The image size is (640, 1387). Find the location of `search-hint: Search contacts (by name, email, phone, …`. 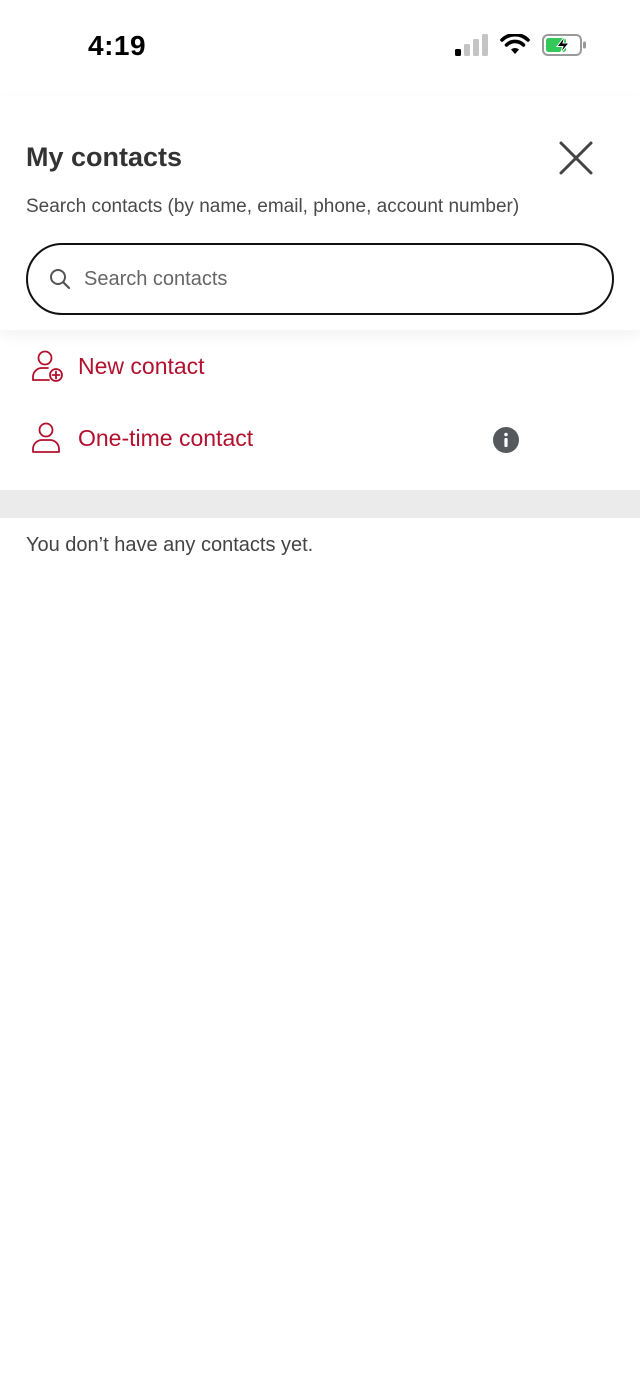

search-hint: Search contacts (by name, email, phone, … is located at coordinates (273, 206).